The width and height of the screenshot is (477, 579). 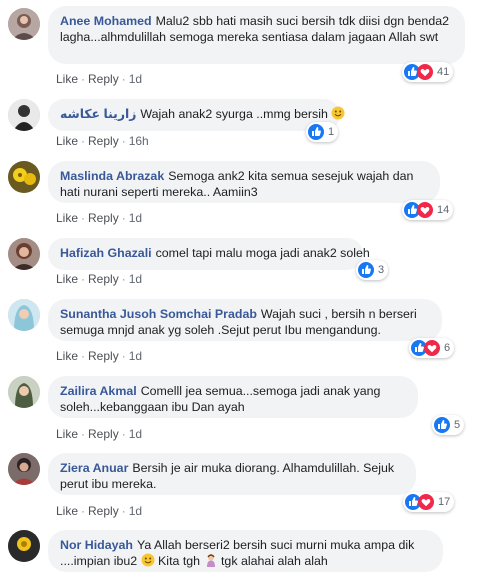 I want to click on reaction-count: 1, so click(x=331, y=132).